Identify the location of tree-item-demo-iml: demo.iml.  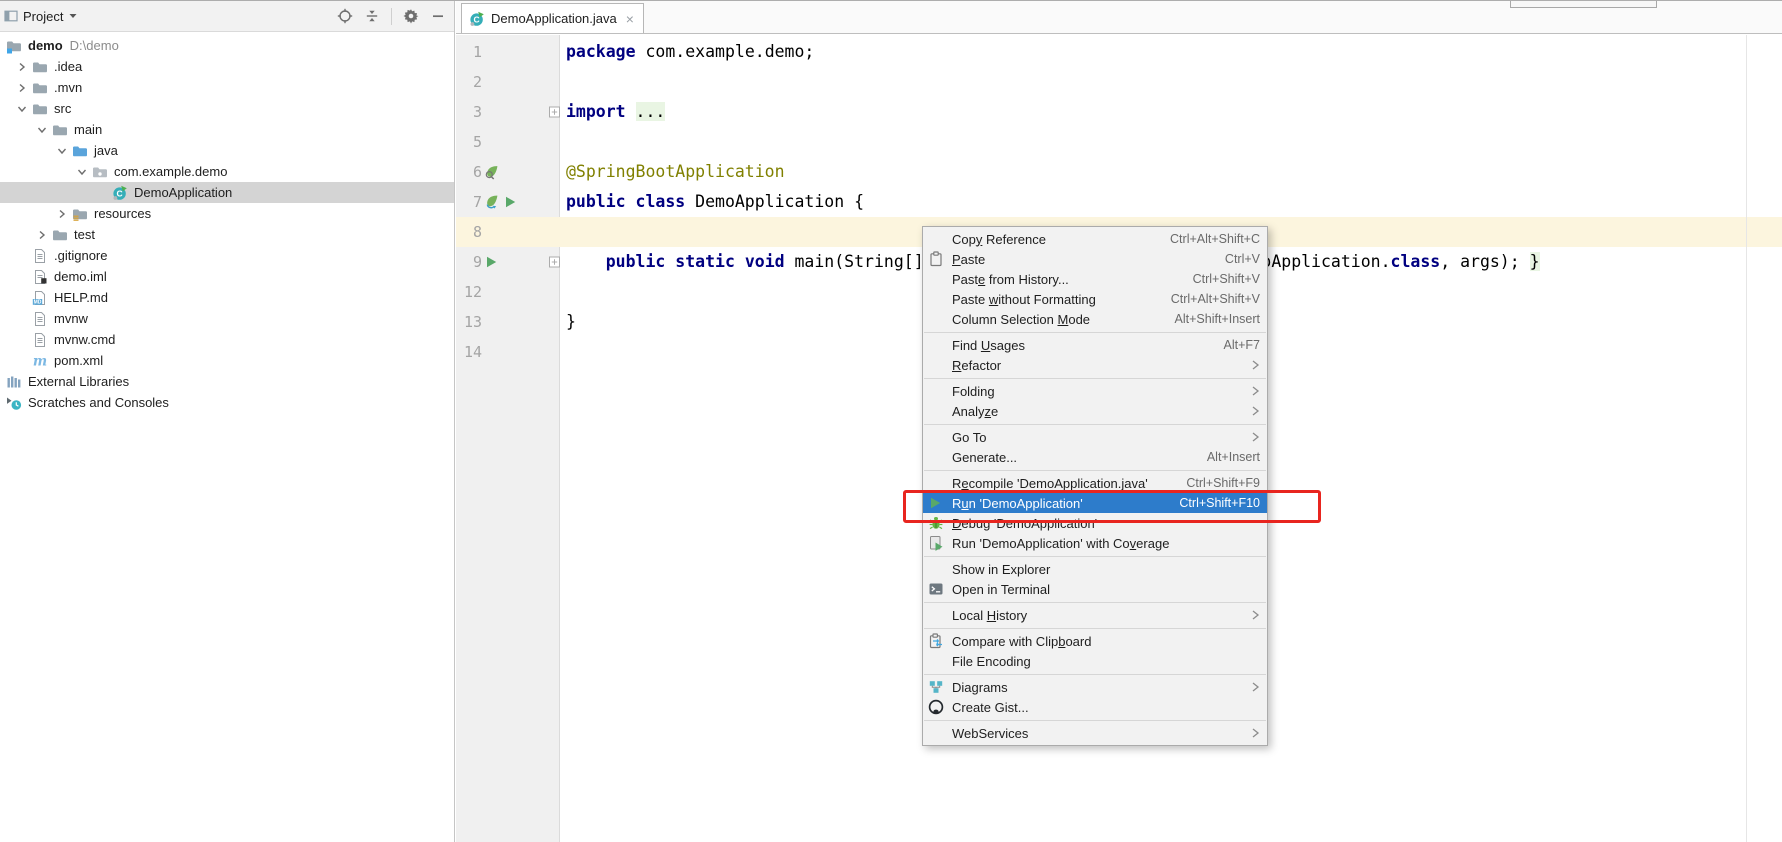
(227, 276).